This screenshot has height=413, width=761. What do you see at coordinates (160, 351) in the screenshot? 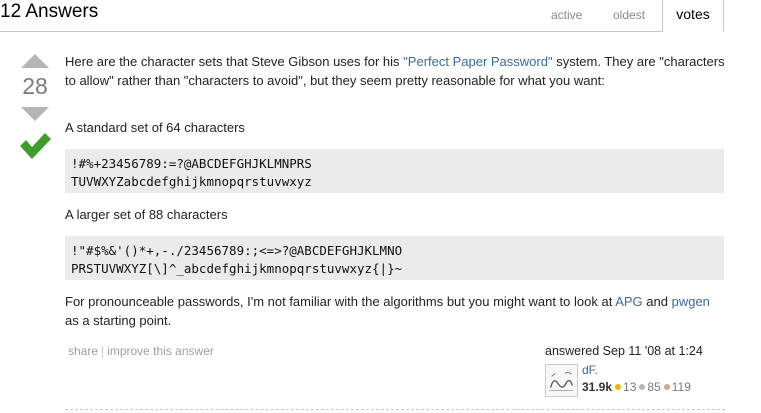
I see `improve-answer-link: improve this answer` at bounding box center [160, 351].